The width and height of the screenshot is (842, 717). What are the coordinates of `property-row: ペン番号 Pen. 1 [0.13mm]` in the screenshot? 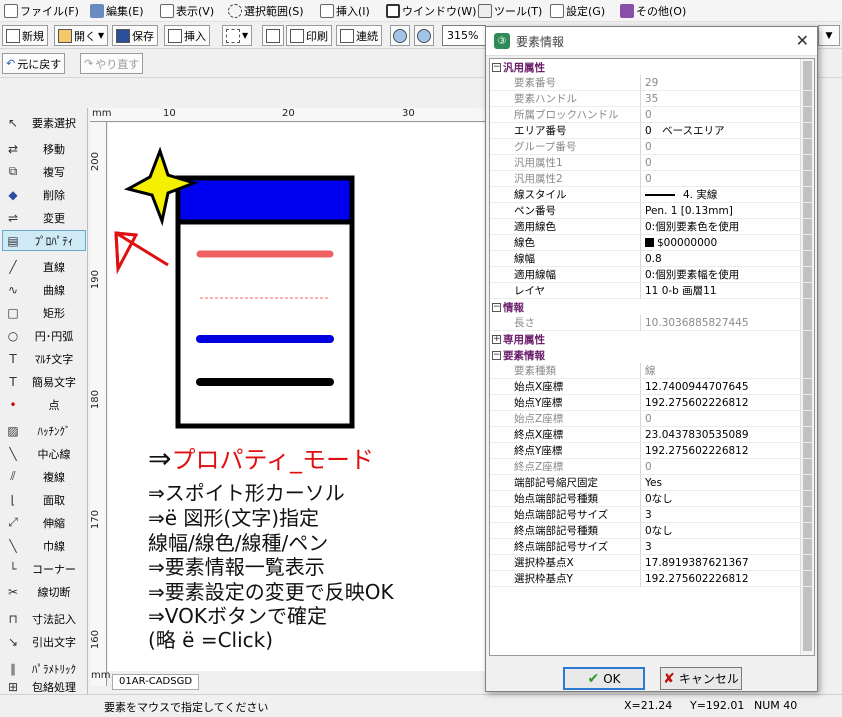 It's located at (652, 211).